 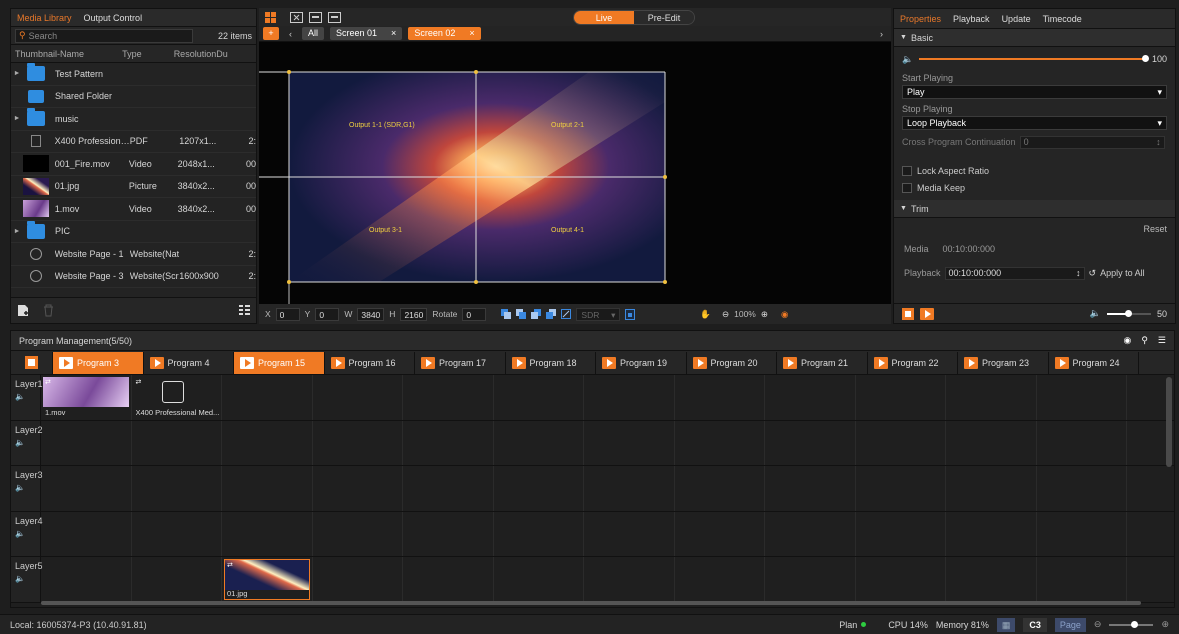 What do you see at coordinates (1092, 142) in the screenshot?
I see `cross-program-field: 0 ↕` at bounding box center [1092, 142].